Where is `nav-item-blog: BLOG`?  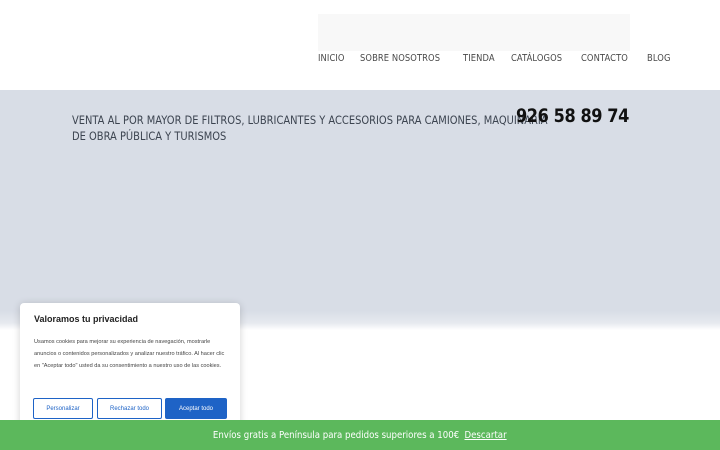 nav-item-blog: BLOG is located at coordinates (659, 59).